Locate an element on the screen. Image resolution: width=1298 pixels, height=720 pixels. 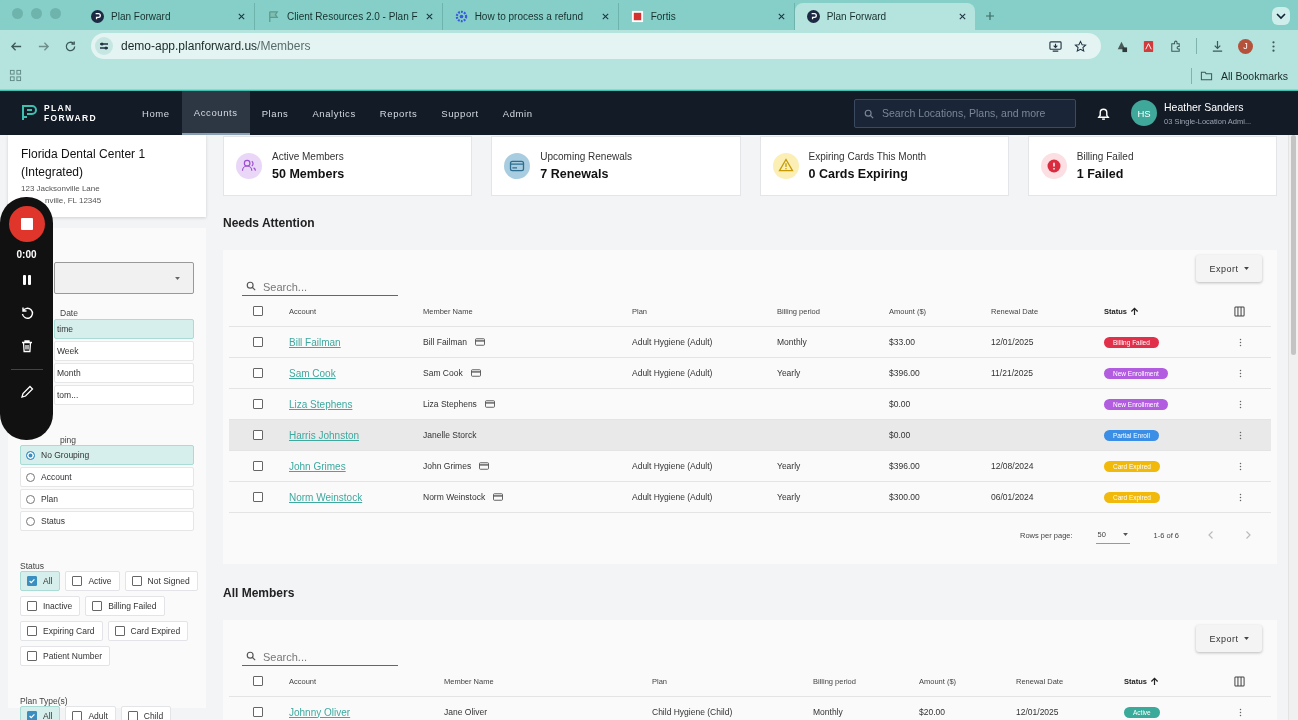
pen-icon is located at coordinates (26, 392).